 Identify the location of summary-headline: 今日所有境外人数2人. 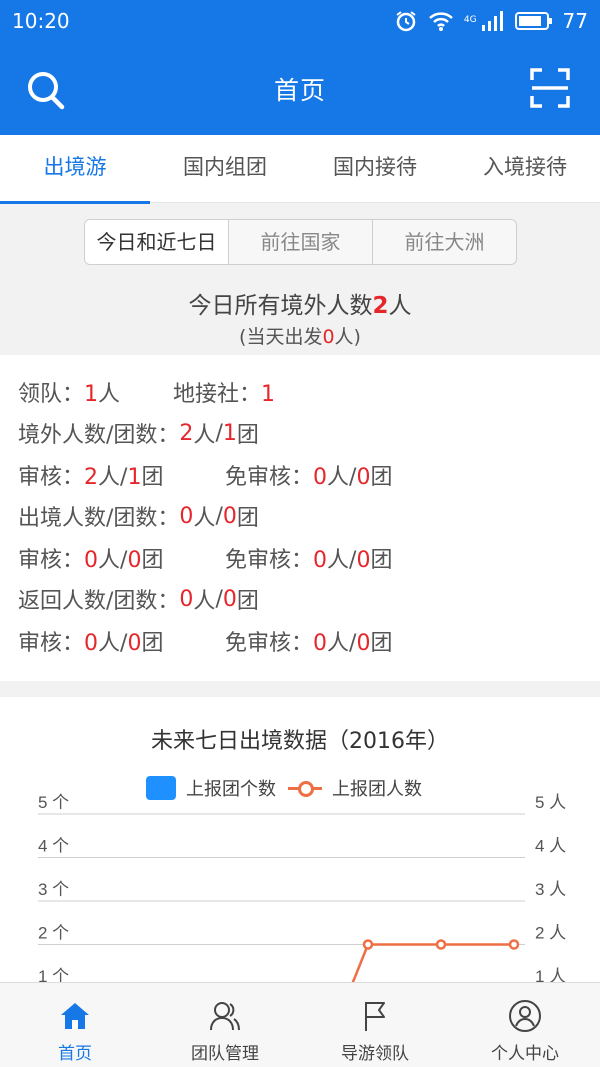
(300, 303).